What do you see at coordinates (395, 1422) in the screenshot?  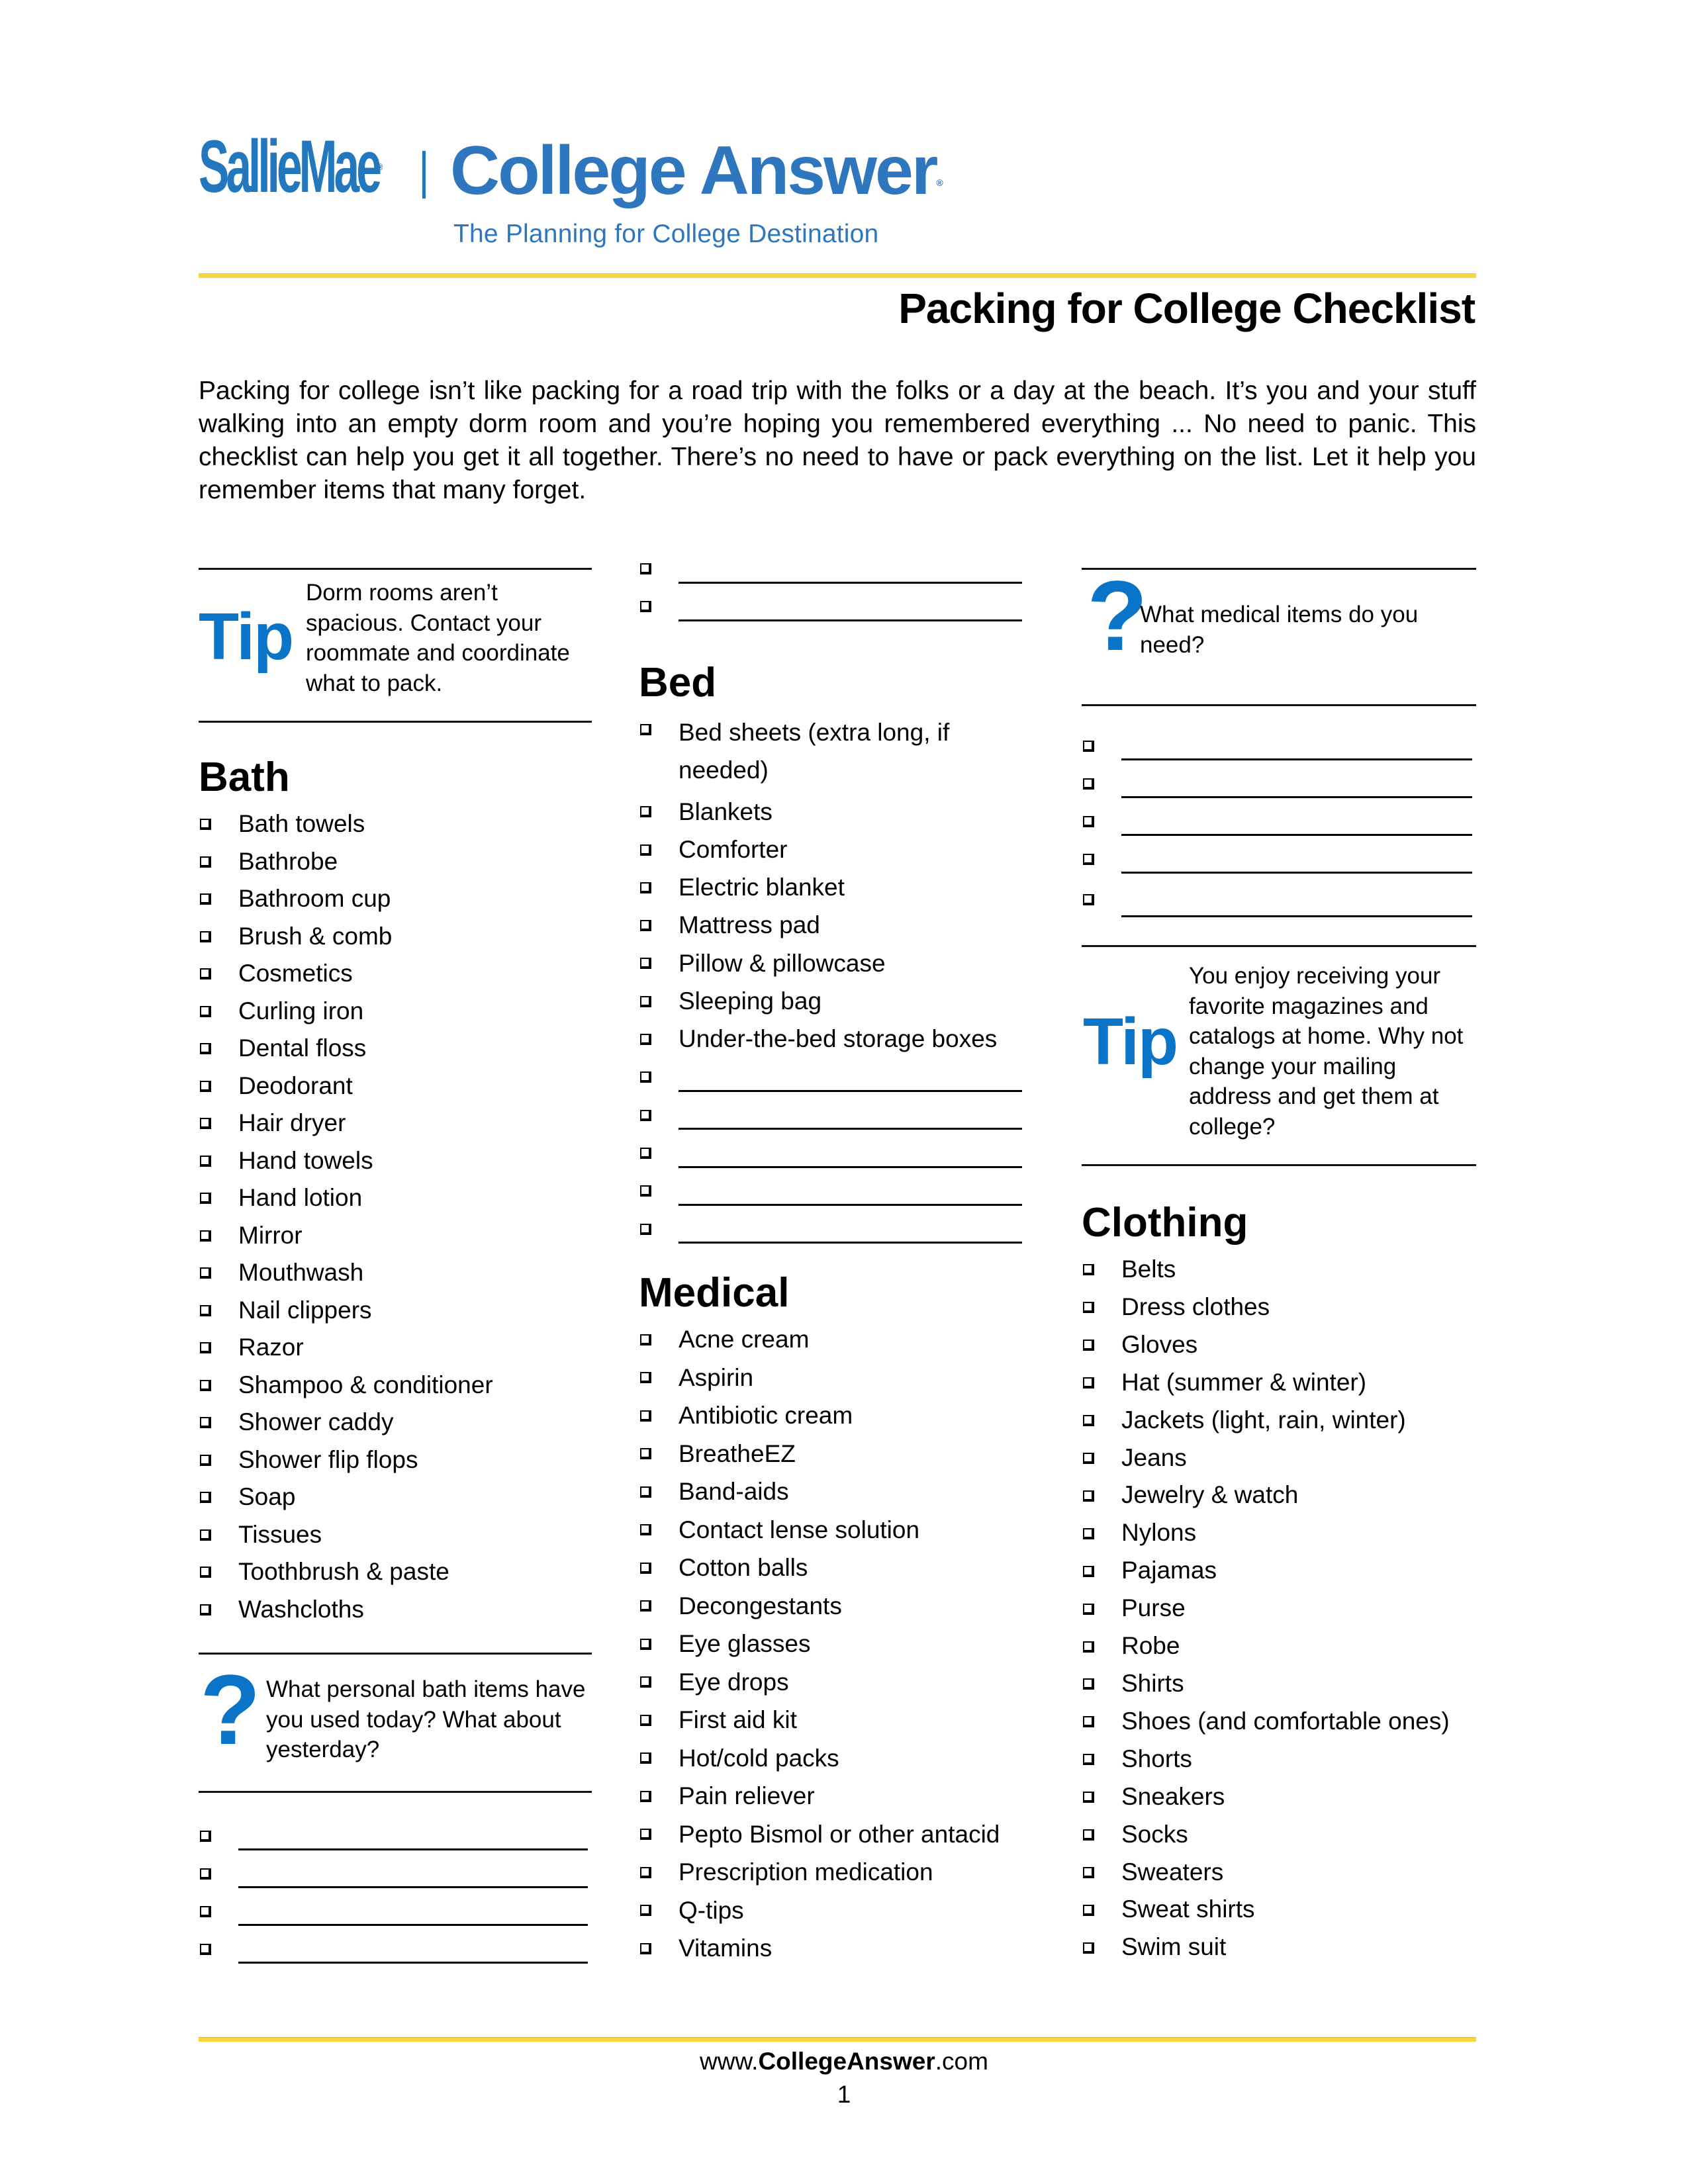 I see `checklist-item: Shower caddy` at bounding box center [395, 1422].